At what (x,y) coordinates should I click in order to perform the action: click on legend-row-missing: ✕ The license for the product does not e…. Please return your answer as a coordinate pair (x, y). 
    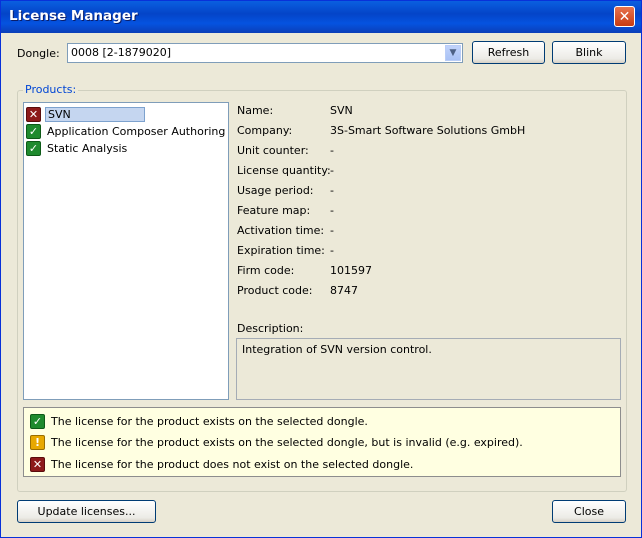
    Looking at the image, I should click on (221, 464).